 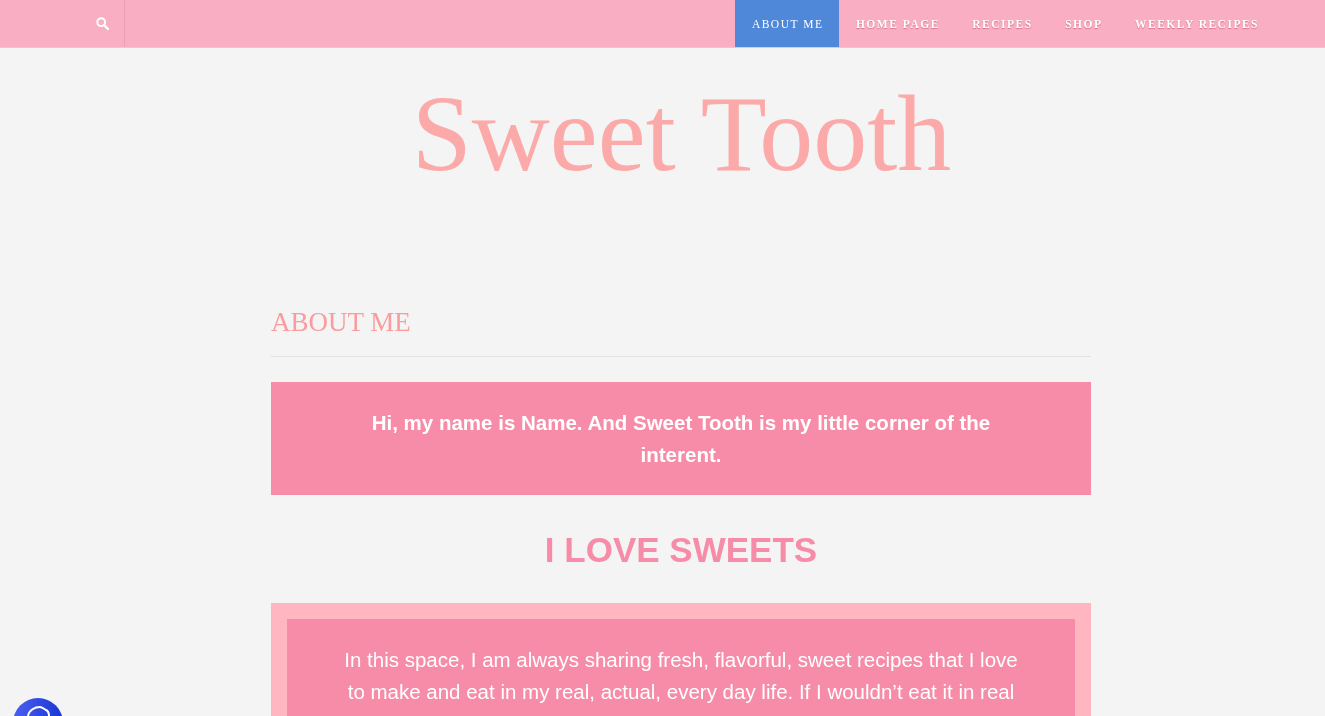 I want to click on site-title: Sweet Tooth, so click(x=681, y=134).